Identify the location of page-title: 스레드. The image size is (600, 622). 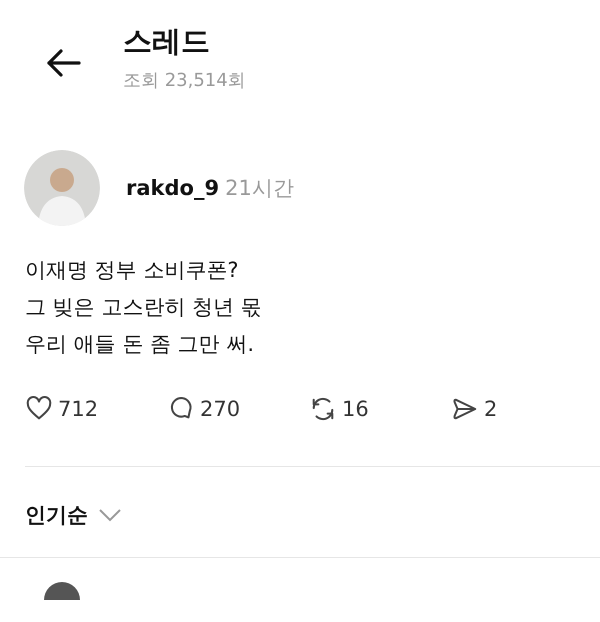
(167, 41).